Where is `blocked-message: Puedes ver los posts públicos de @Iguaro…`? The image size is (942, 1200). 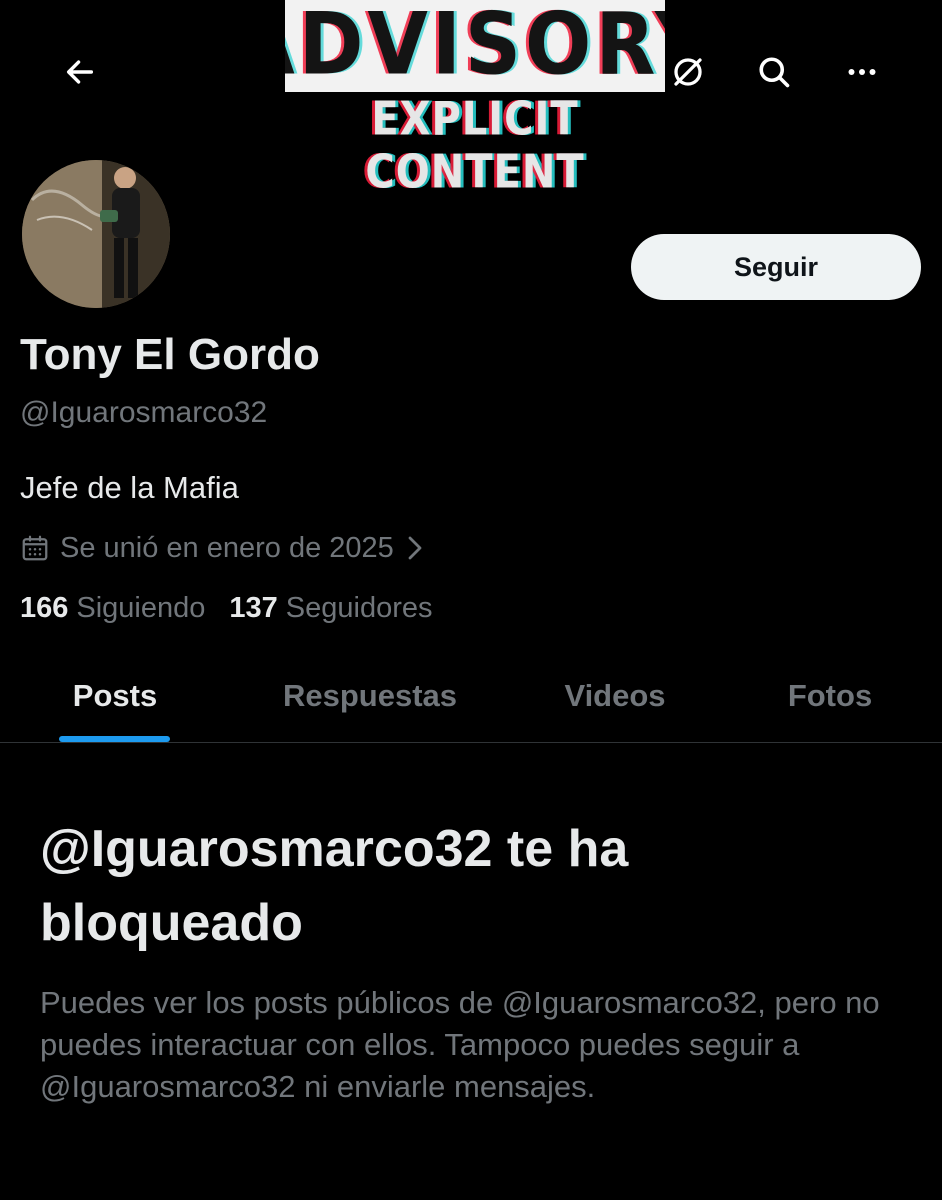
blocked-message: Puedes ver los posts públicos de @Iguaro… is located at coordinates (460, 1044).